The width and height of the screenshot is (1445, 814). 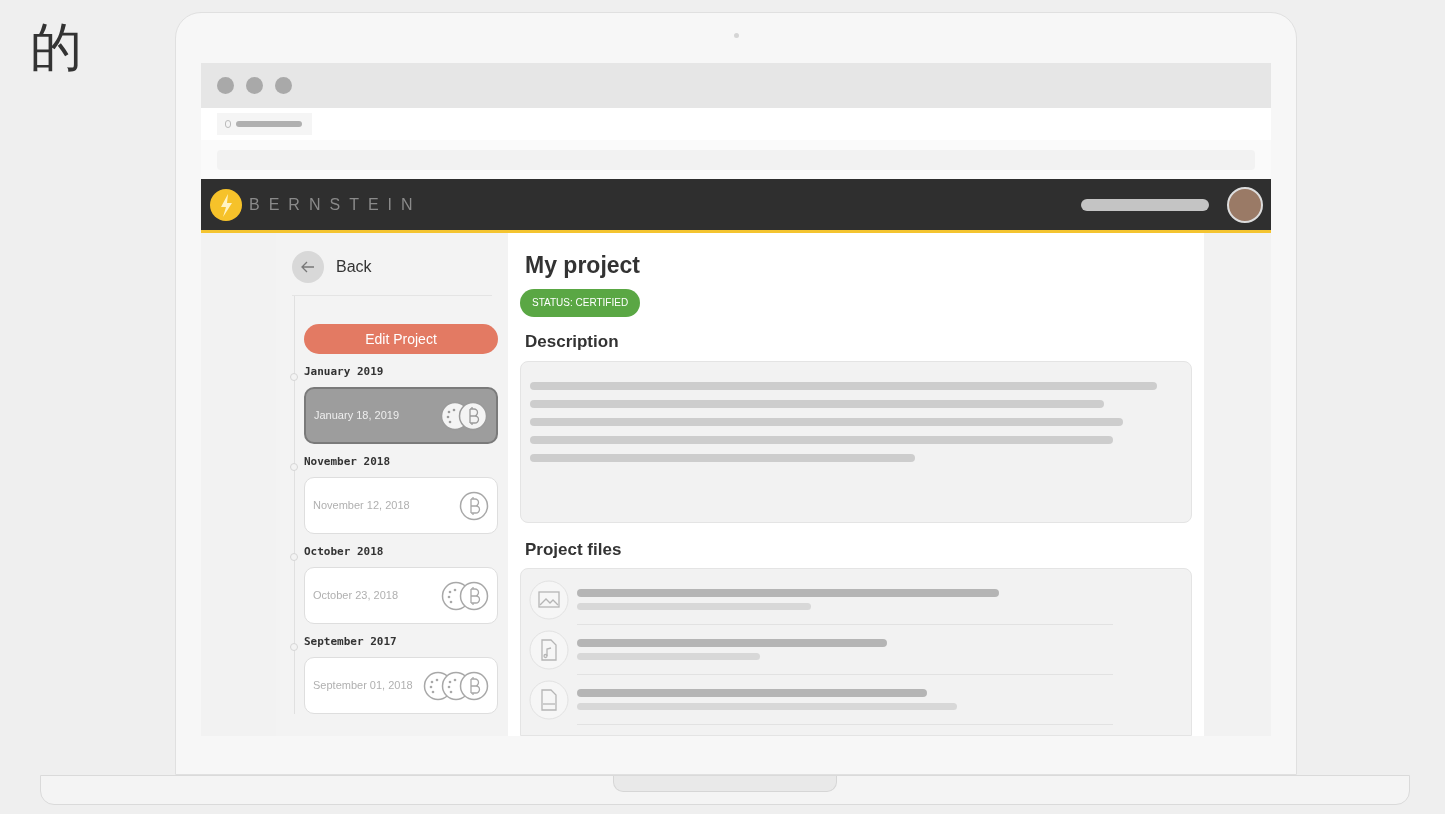 What do you see at coordinates (344, 552) in the screenshot?
I see `month-label: October 2018` at bounding box center [344, 552].